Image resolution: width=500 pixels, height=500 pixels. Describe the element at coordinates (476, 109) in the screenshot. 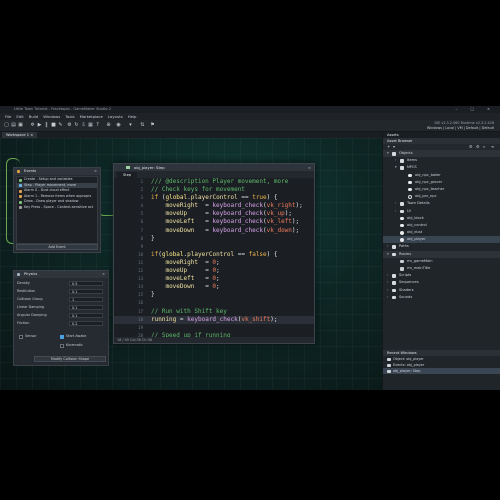

I see `window-controls: – □ ×` at that location.